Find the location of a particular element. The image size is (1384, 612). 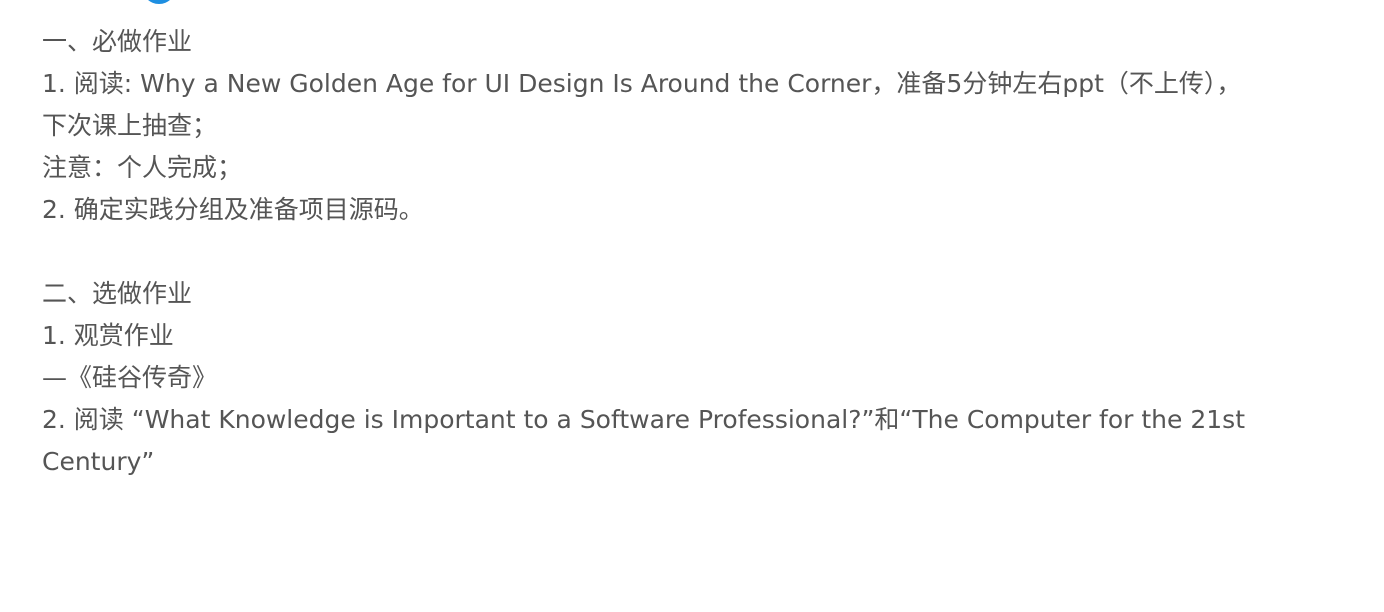

optional-item-1-sub: —《硅谷传奇》 is located at coordinates (130, 377).